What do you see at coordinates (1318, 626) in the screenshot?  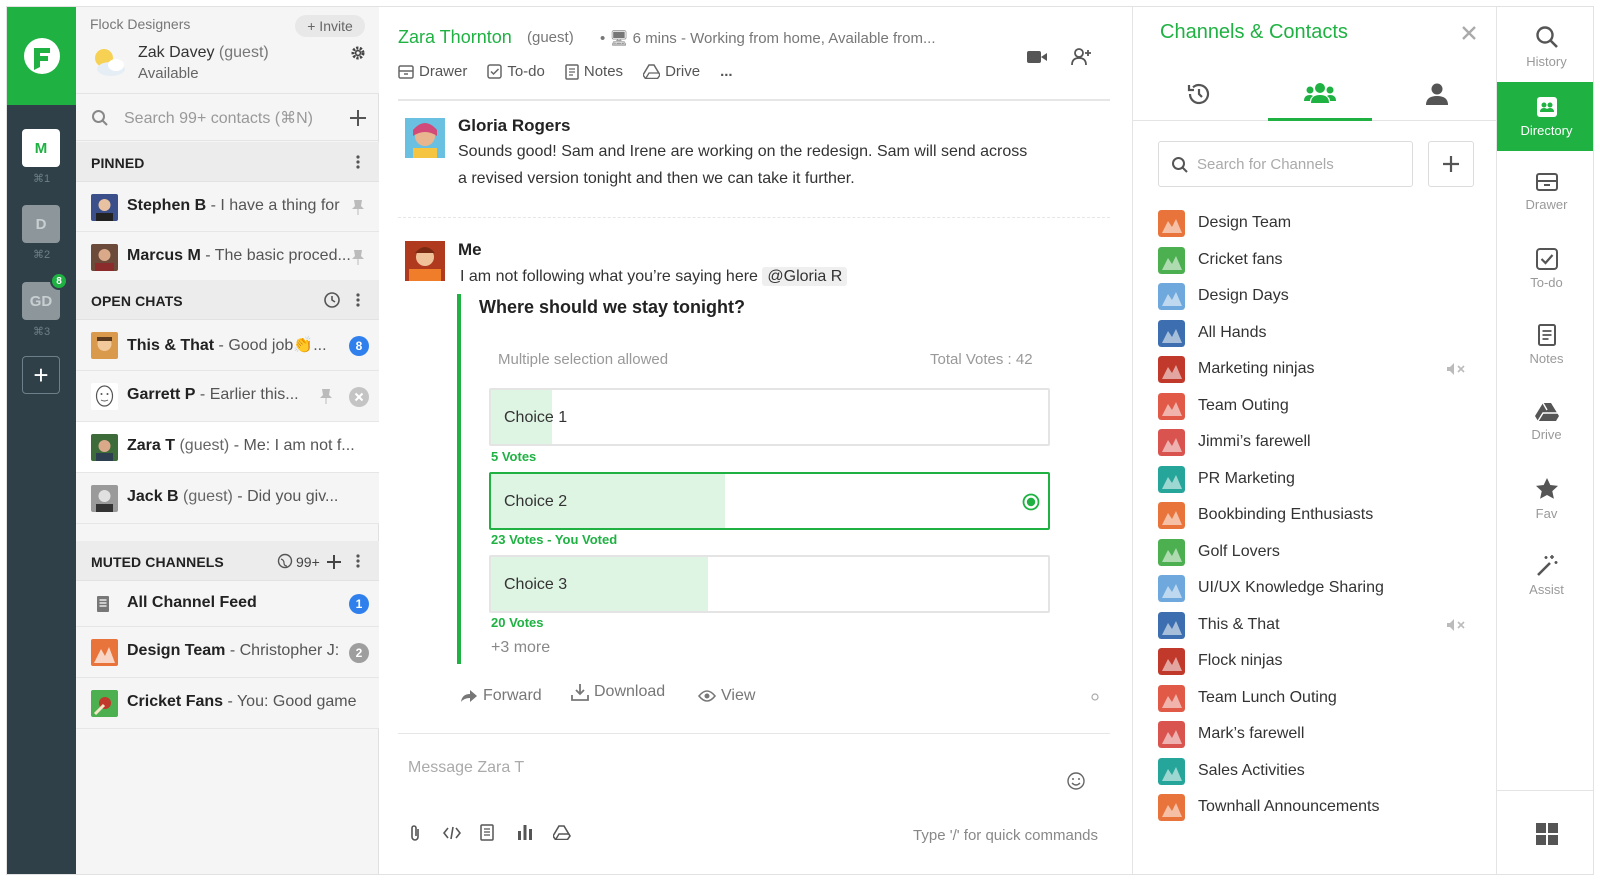 I see `channel-item: This & That` at bounding box center [1318, 626].